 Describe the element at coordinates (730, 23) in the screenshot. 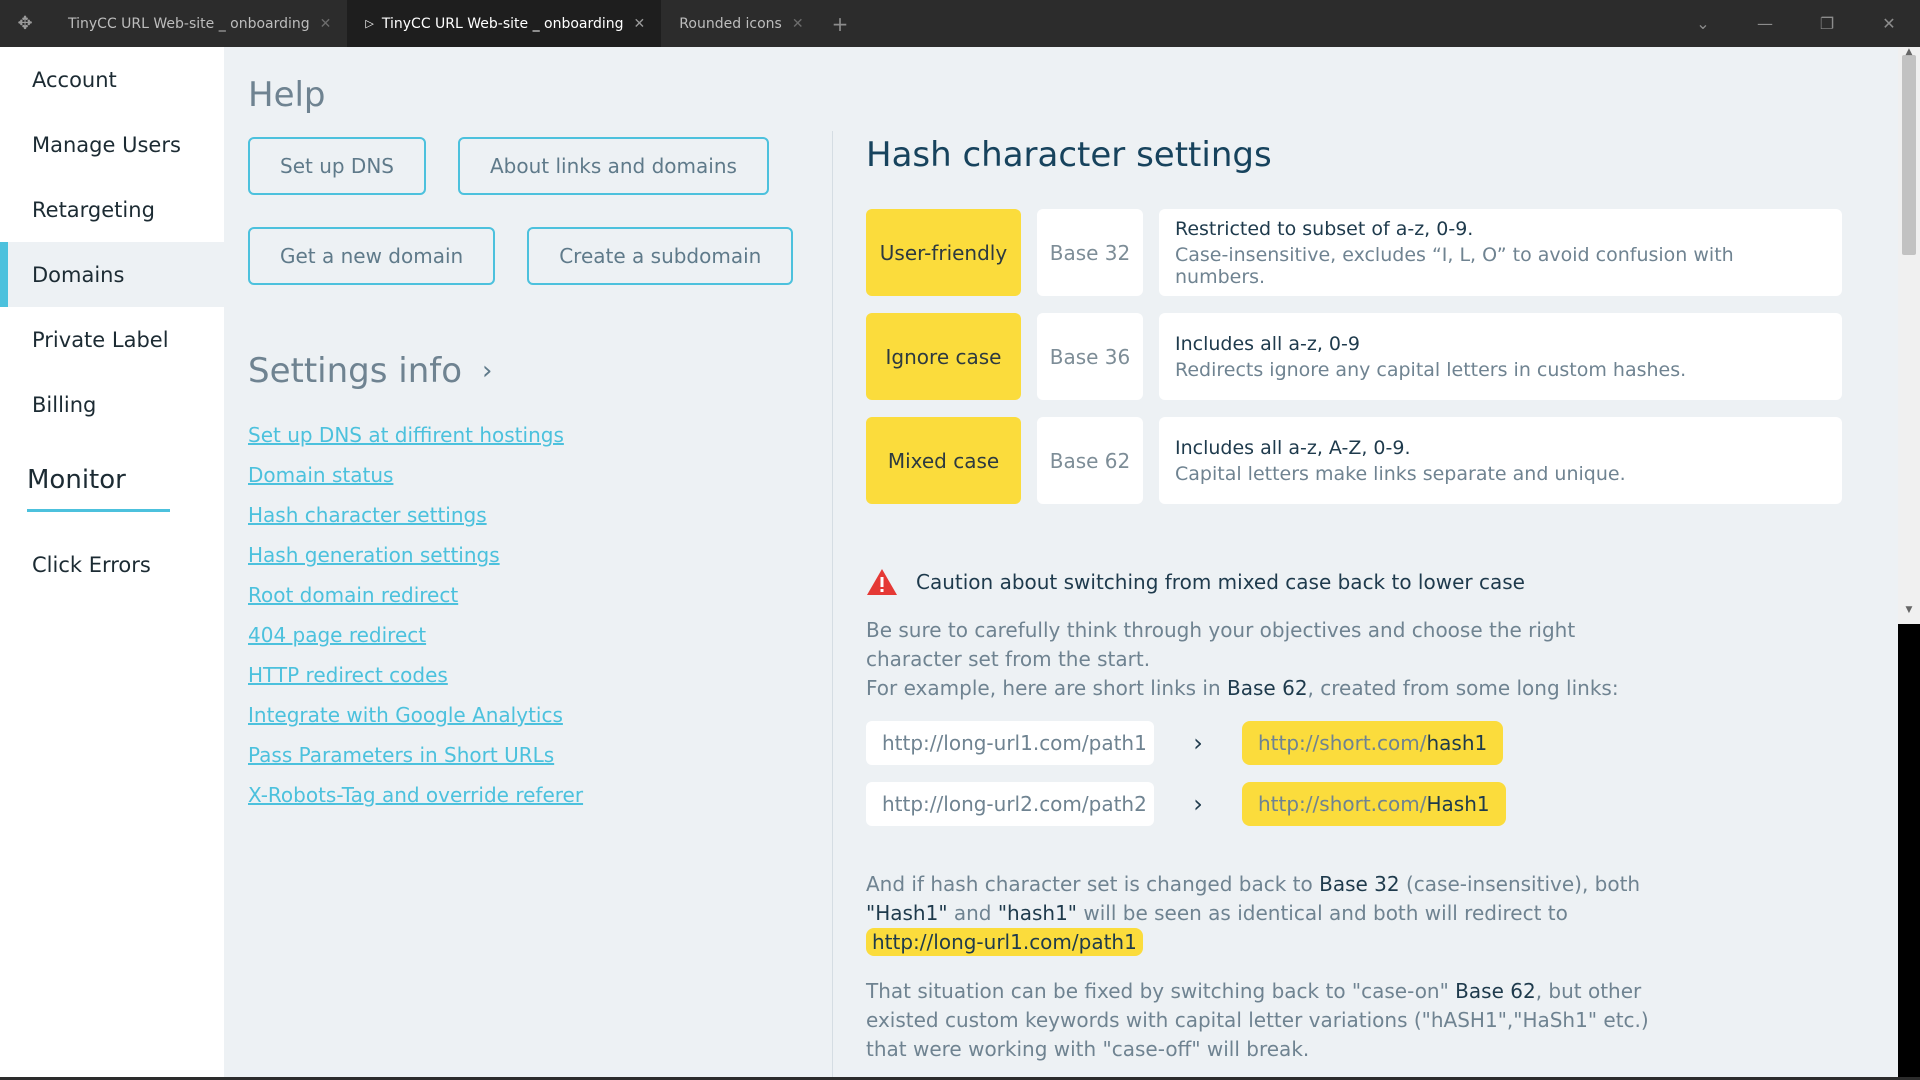

I see `tab-label: Rounded icons` at that location.